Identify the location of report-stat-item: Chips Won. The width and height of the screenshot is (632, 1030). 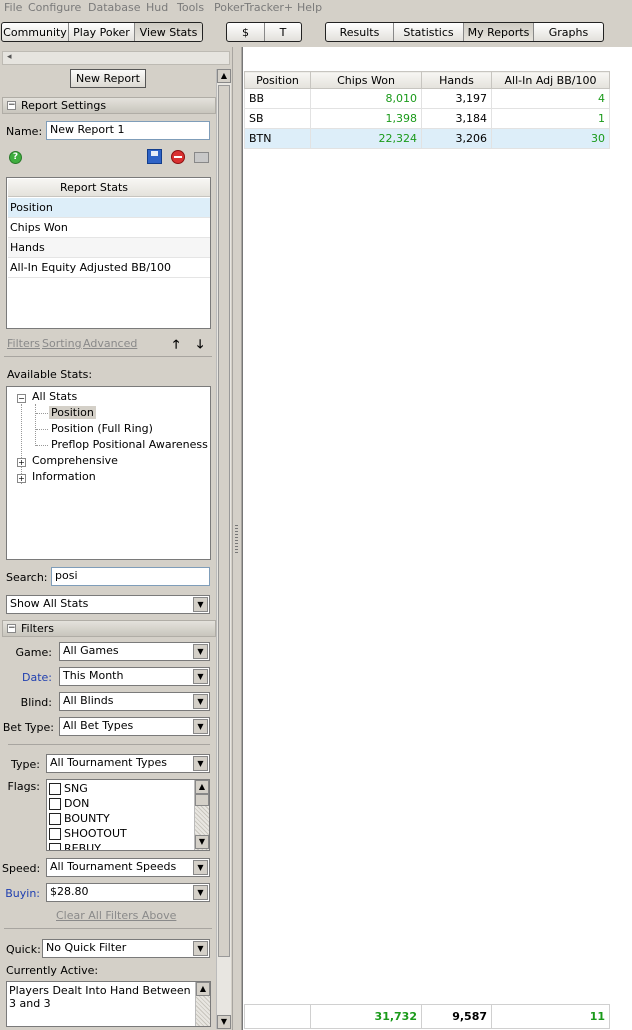
(109, 228).